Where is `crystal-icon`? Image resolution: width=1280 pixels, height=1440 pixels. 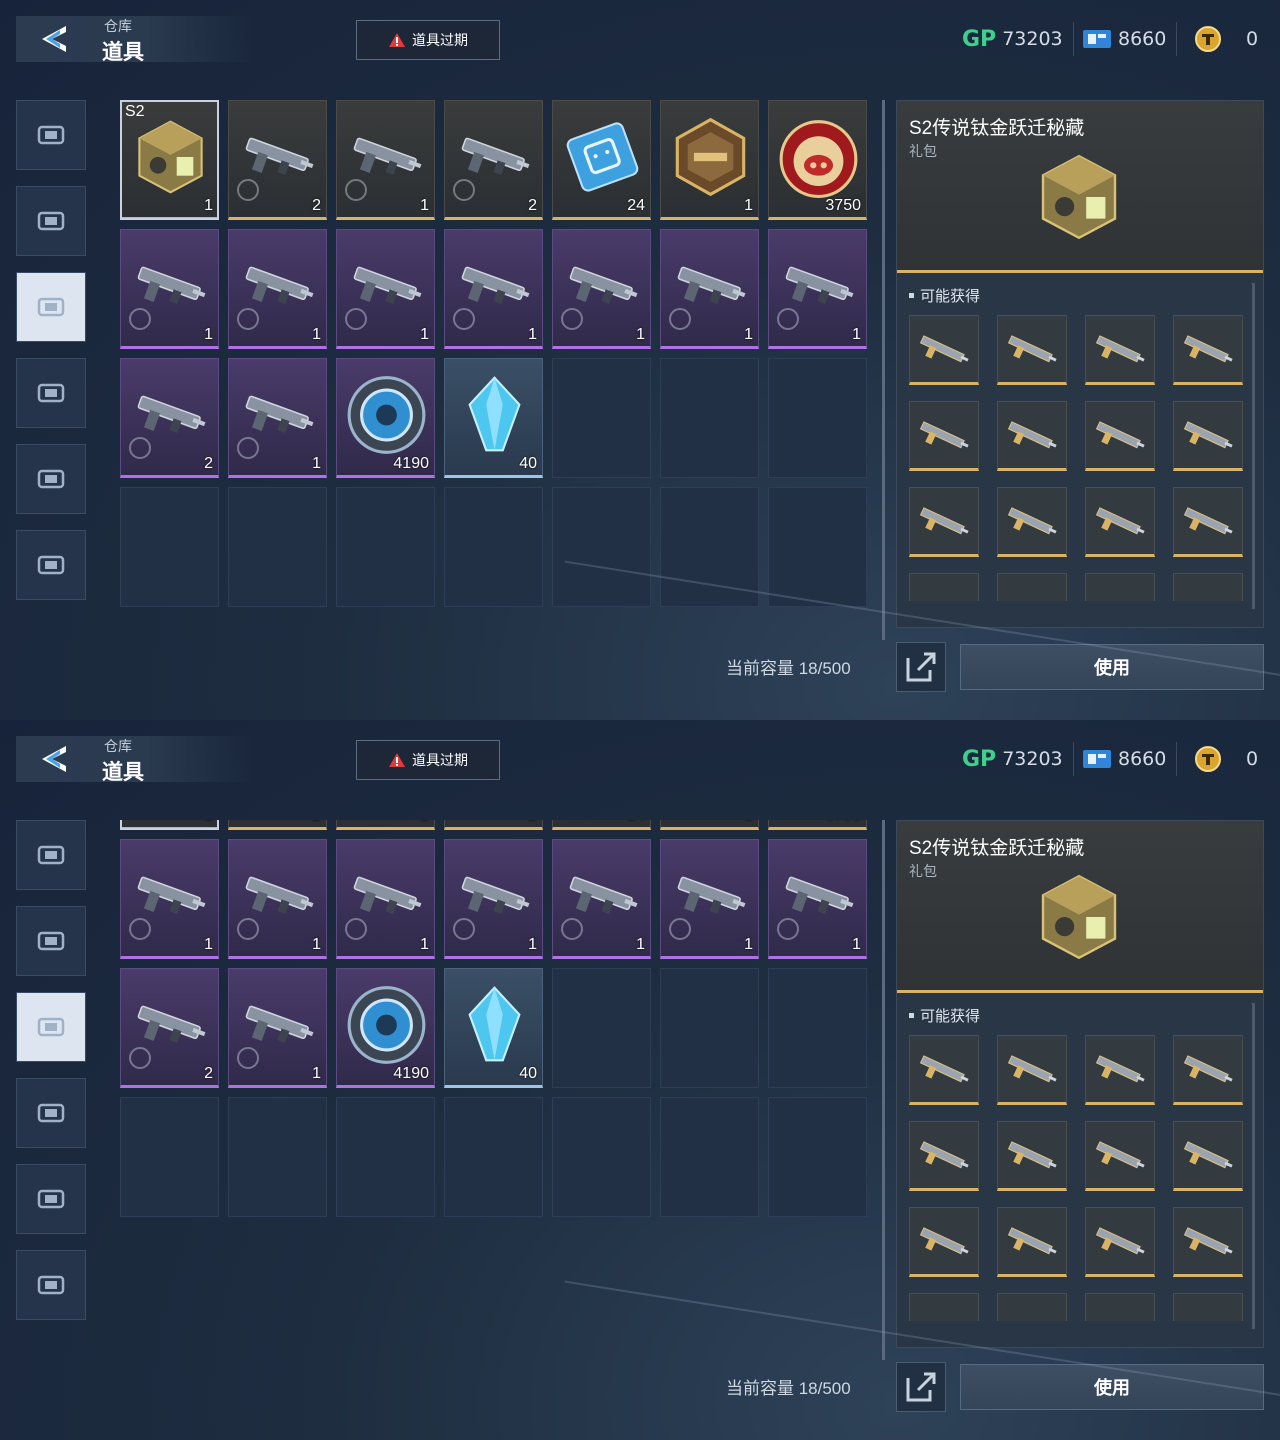
crystal-icon is located at coordinates (494, 414).